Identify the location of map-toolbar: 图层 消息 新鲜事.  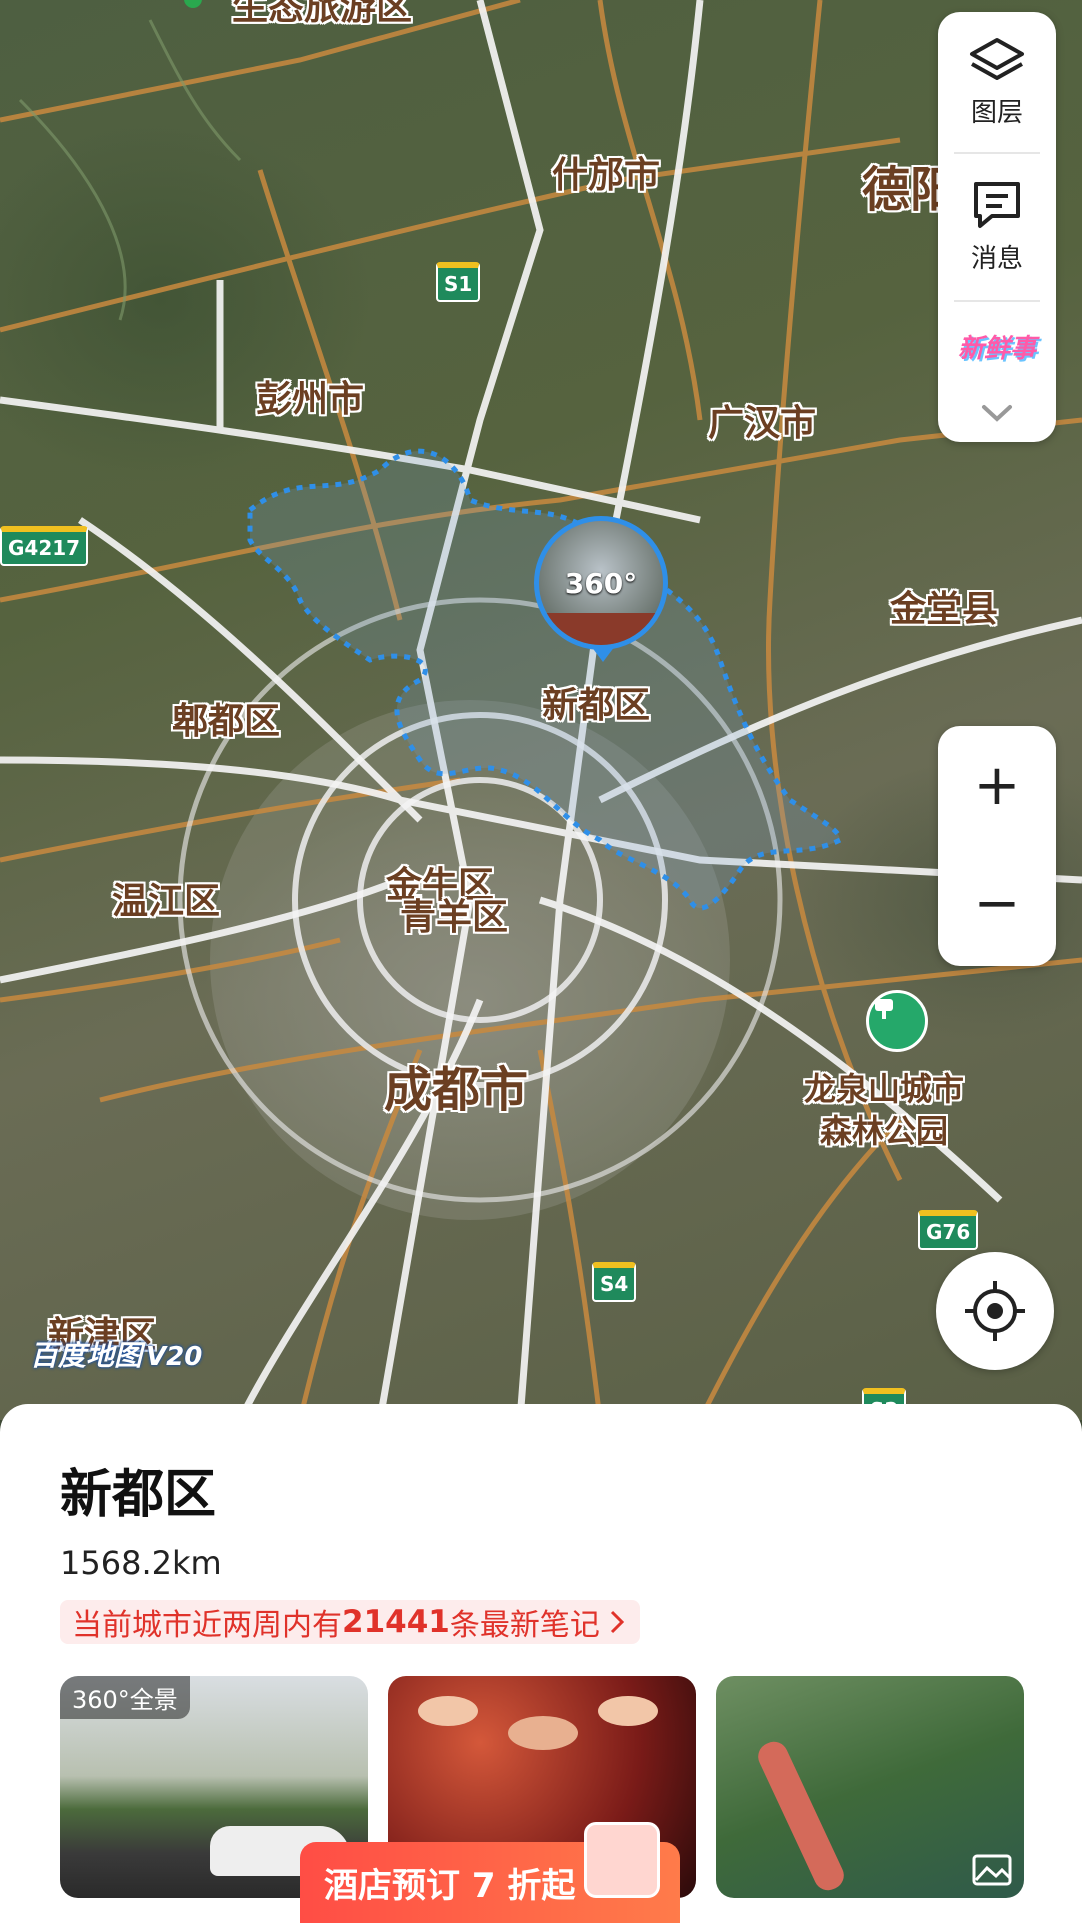
(997, 227).